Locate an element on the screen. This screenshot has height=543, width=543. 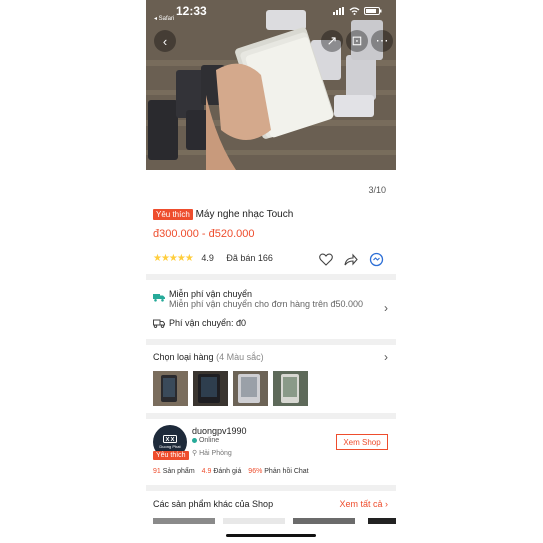
product-price: đ300.000 - đ520.000 is located at coordinates (204, 234).